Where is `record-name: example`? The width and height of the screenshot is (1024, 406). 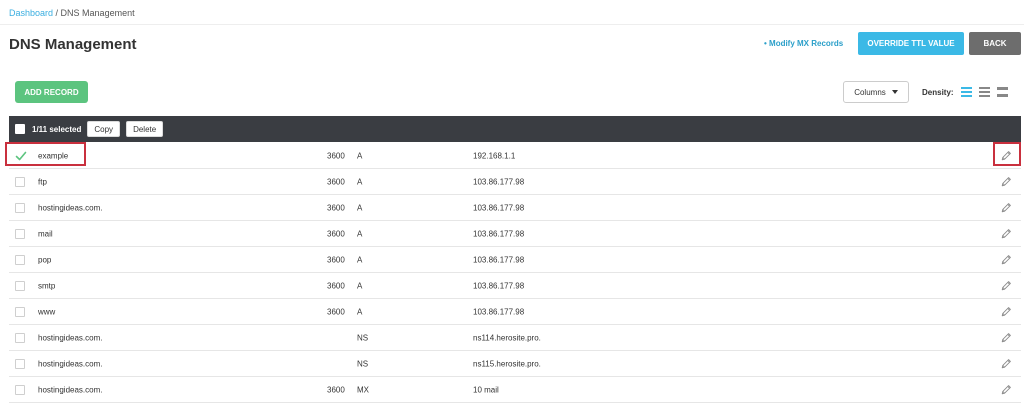 record-name: example is located at coordinates (53, 155).